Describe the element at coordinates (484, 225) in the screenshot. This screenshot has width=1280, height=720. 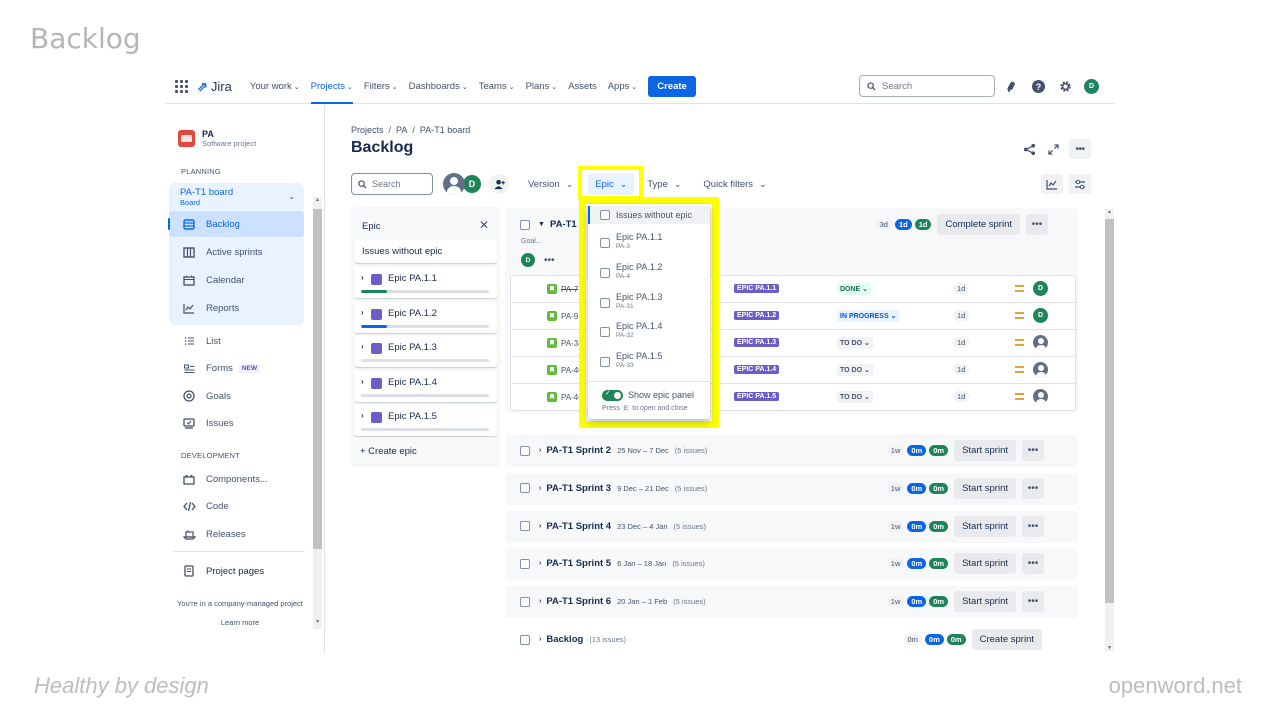
I see `close-icon: ✕` at that location.